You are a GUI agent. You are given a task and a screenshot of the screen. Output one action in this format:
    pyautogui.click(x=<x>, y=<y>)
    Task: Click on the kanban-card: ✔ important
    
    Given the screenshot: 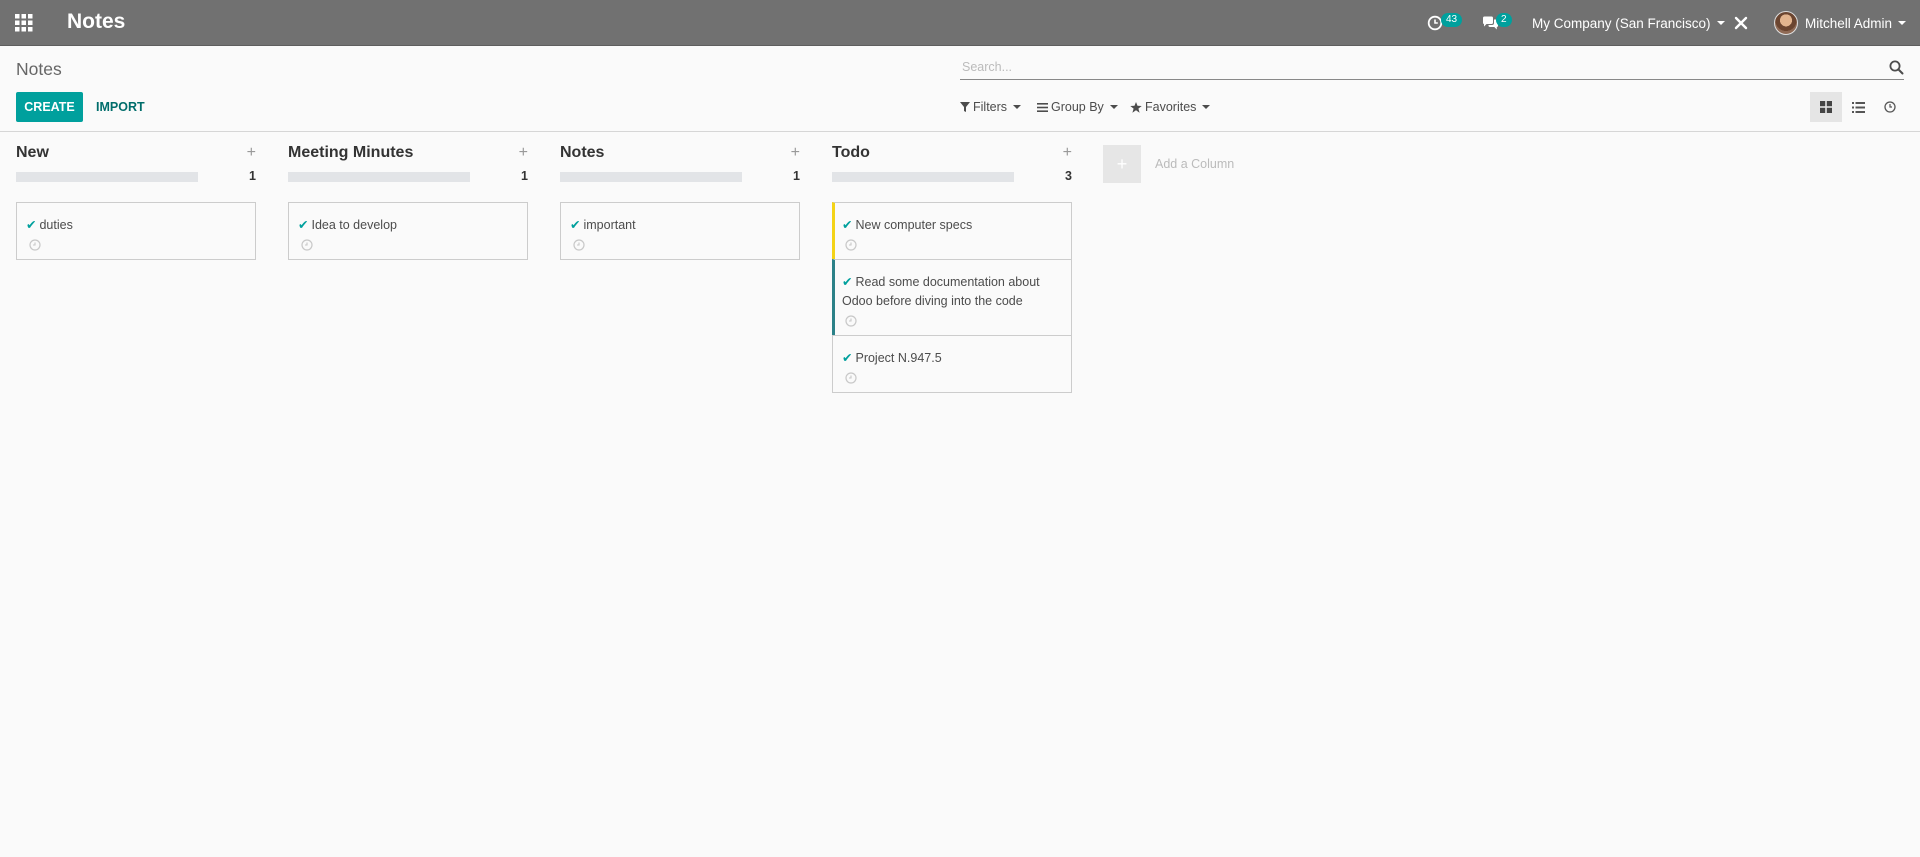 What is the action you would take?
    pyautogui.click(x=680, y=231)
    